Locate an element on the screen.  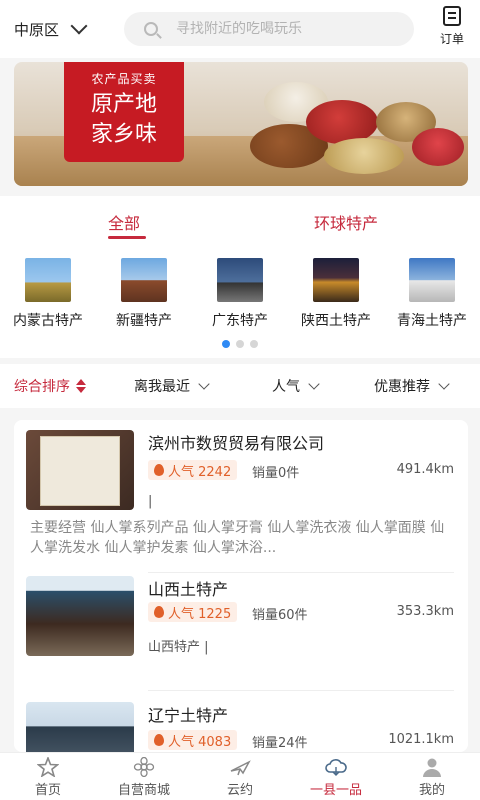
region-categories: 内蒙古特产 新疆特产 广东特产 陕西土特产 青海土特产 is located at coordinates (240, 303).